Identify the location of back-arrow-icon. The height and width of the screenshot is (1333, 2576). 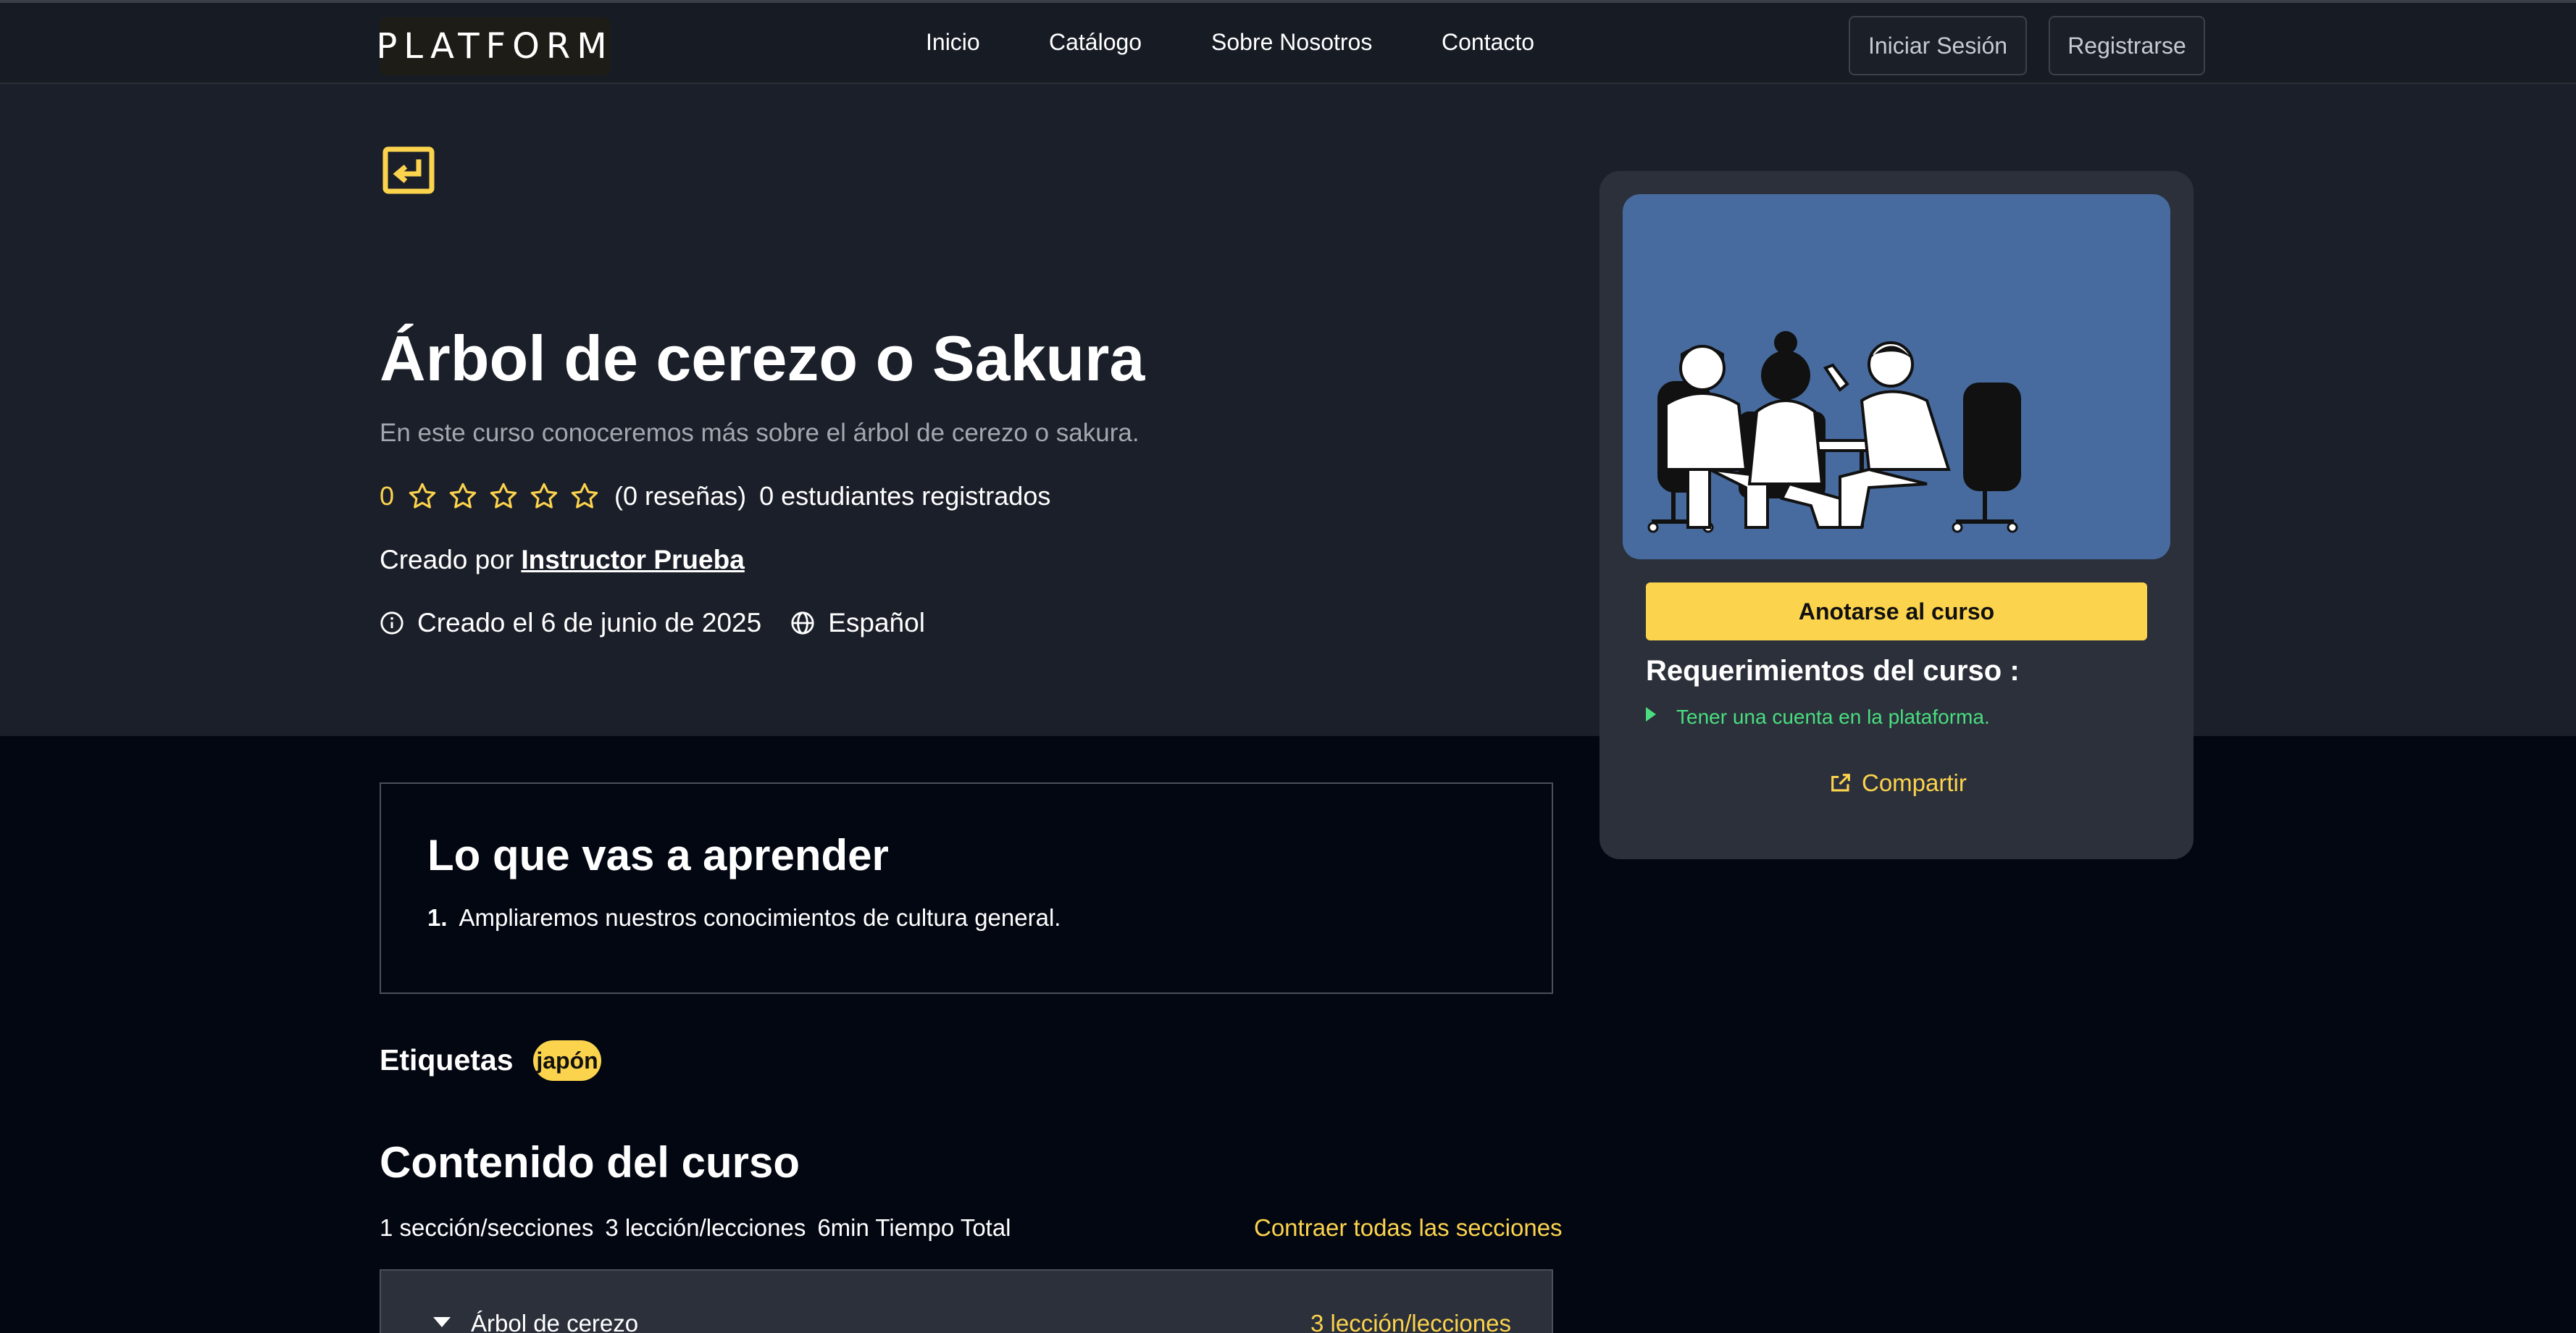
(408, 170).